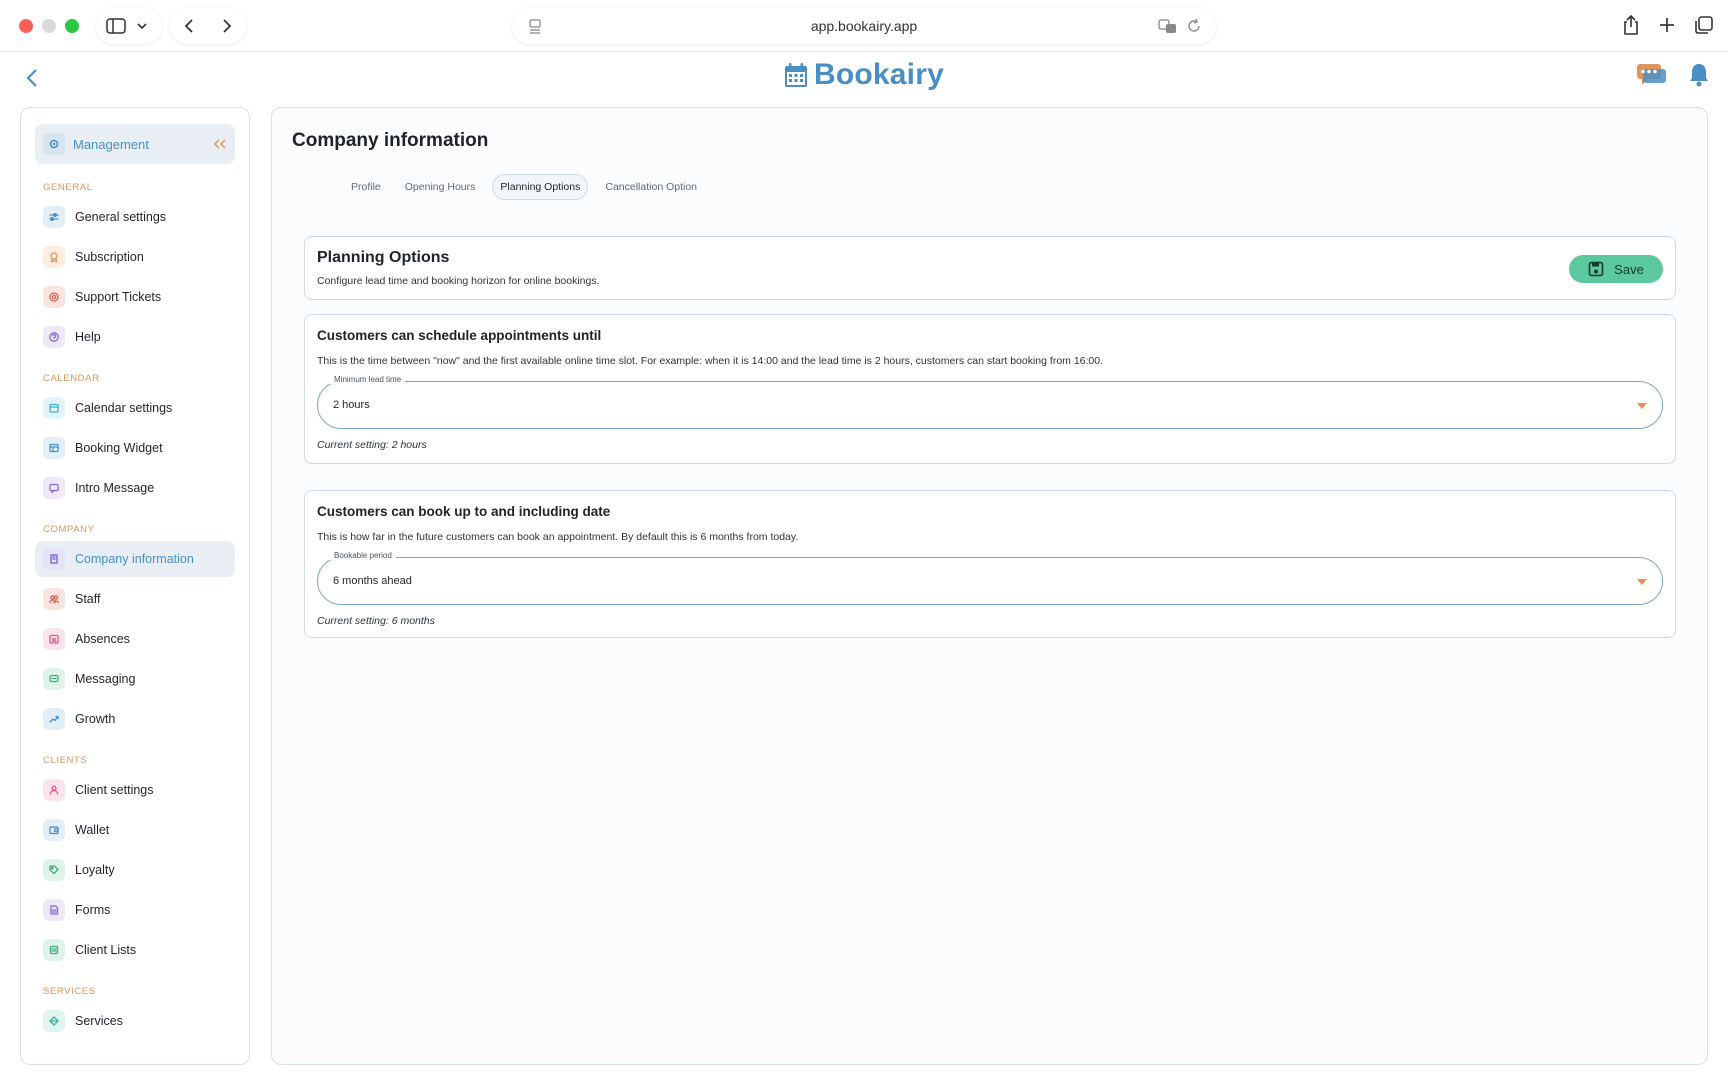 This screenshot has height=1084, width=1728. Describe the element at coordinates (135, 1021) in the screenshot. I see `sidebar-item-services: Services` at that location.